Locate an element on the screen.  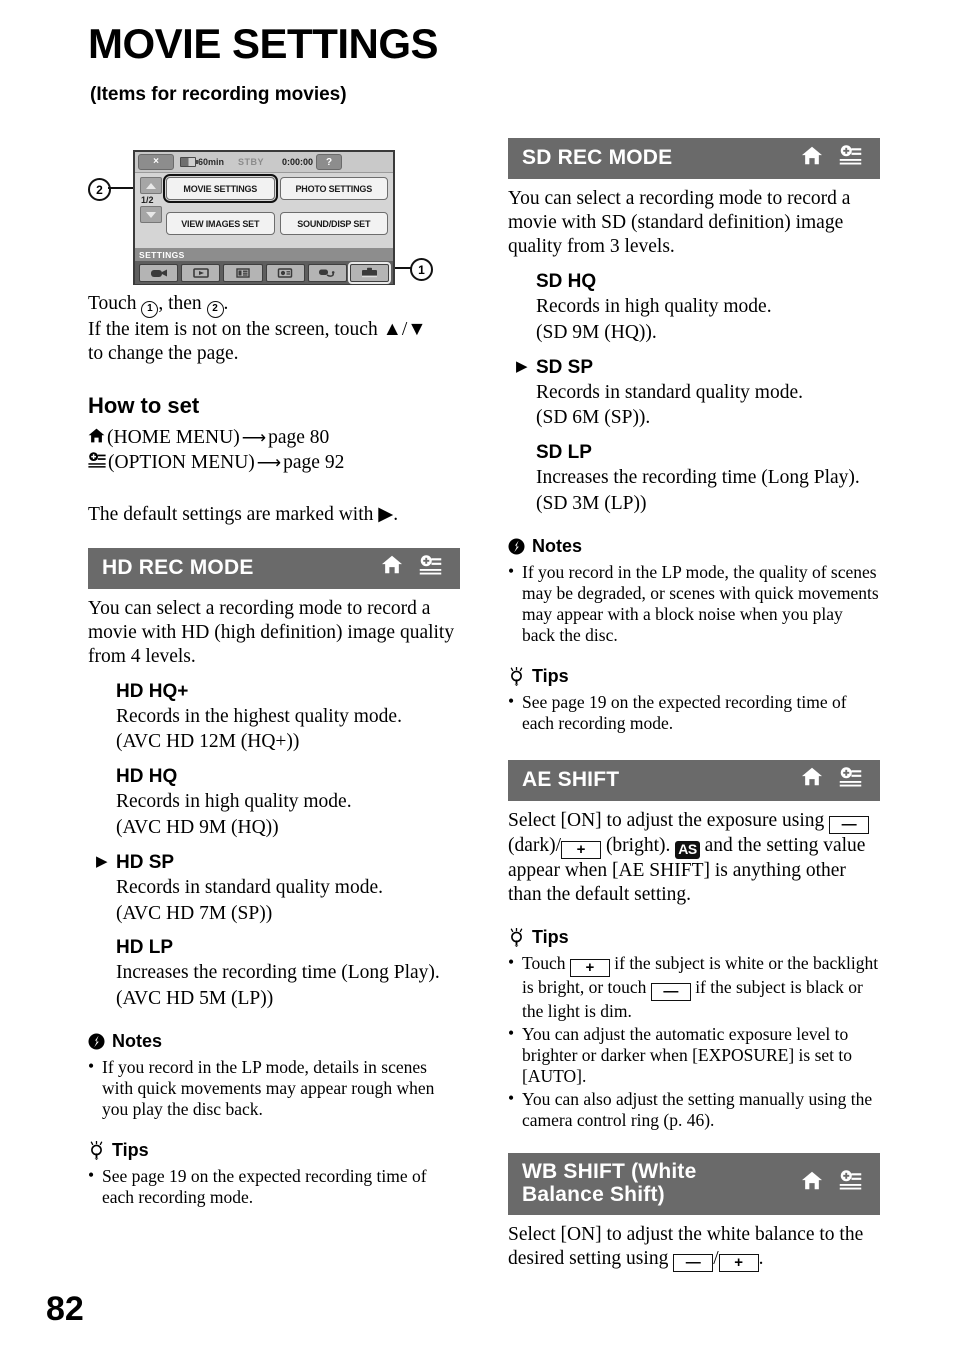
option-description: Records in the highest quality mode. is located at coordinates (259, 716).